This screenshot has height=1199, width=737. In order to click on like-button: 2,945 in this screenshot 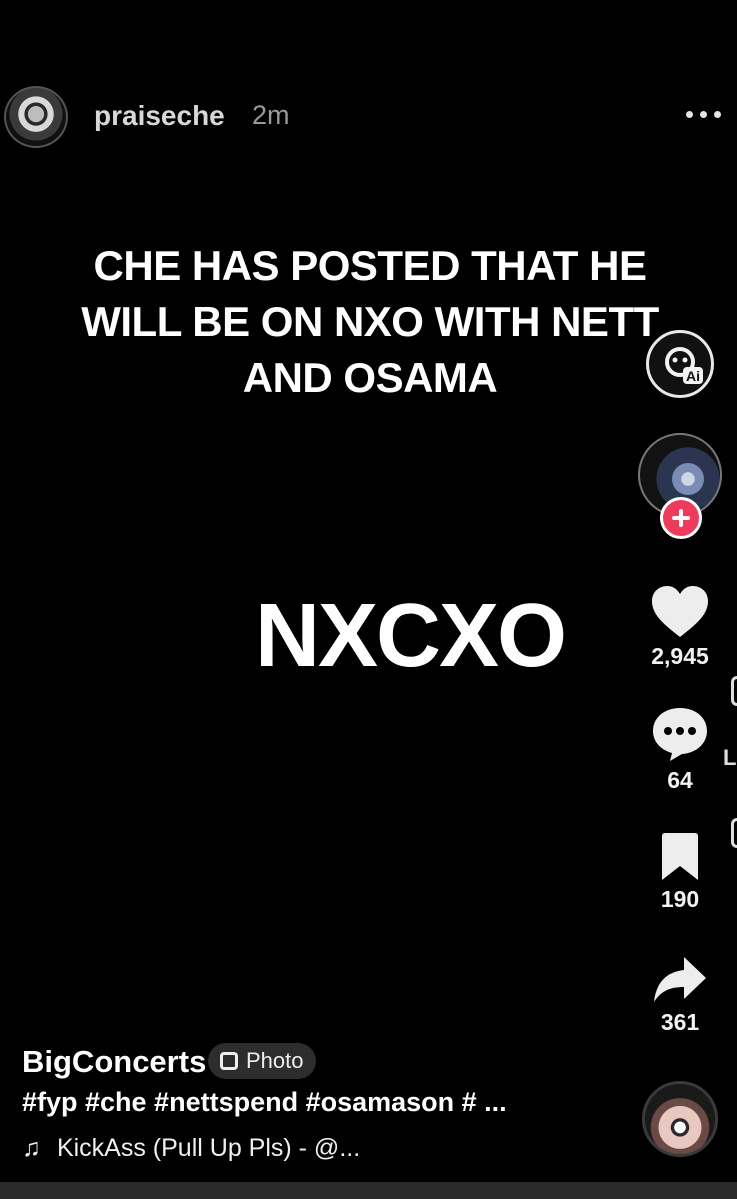, I will do `click(680, 627)`.